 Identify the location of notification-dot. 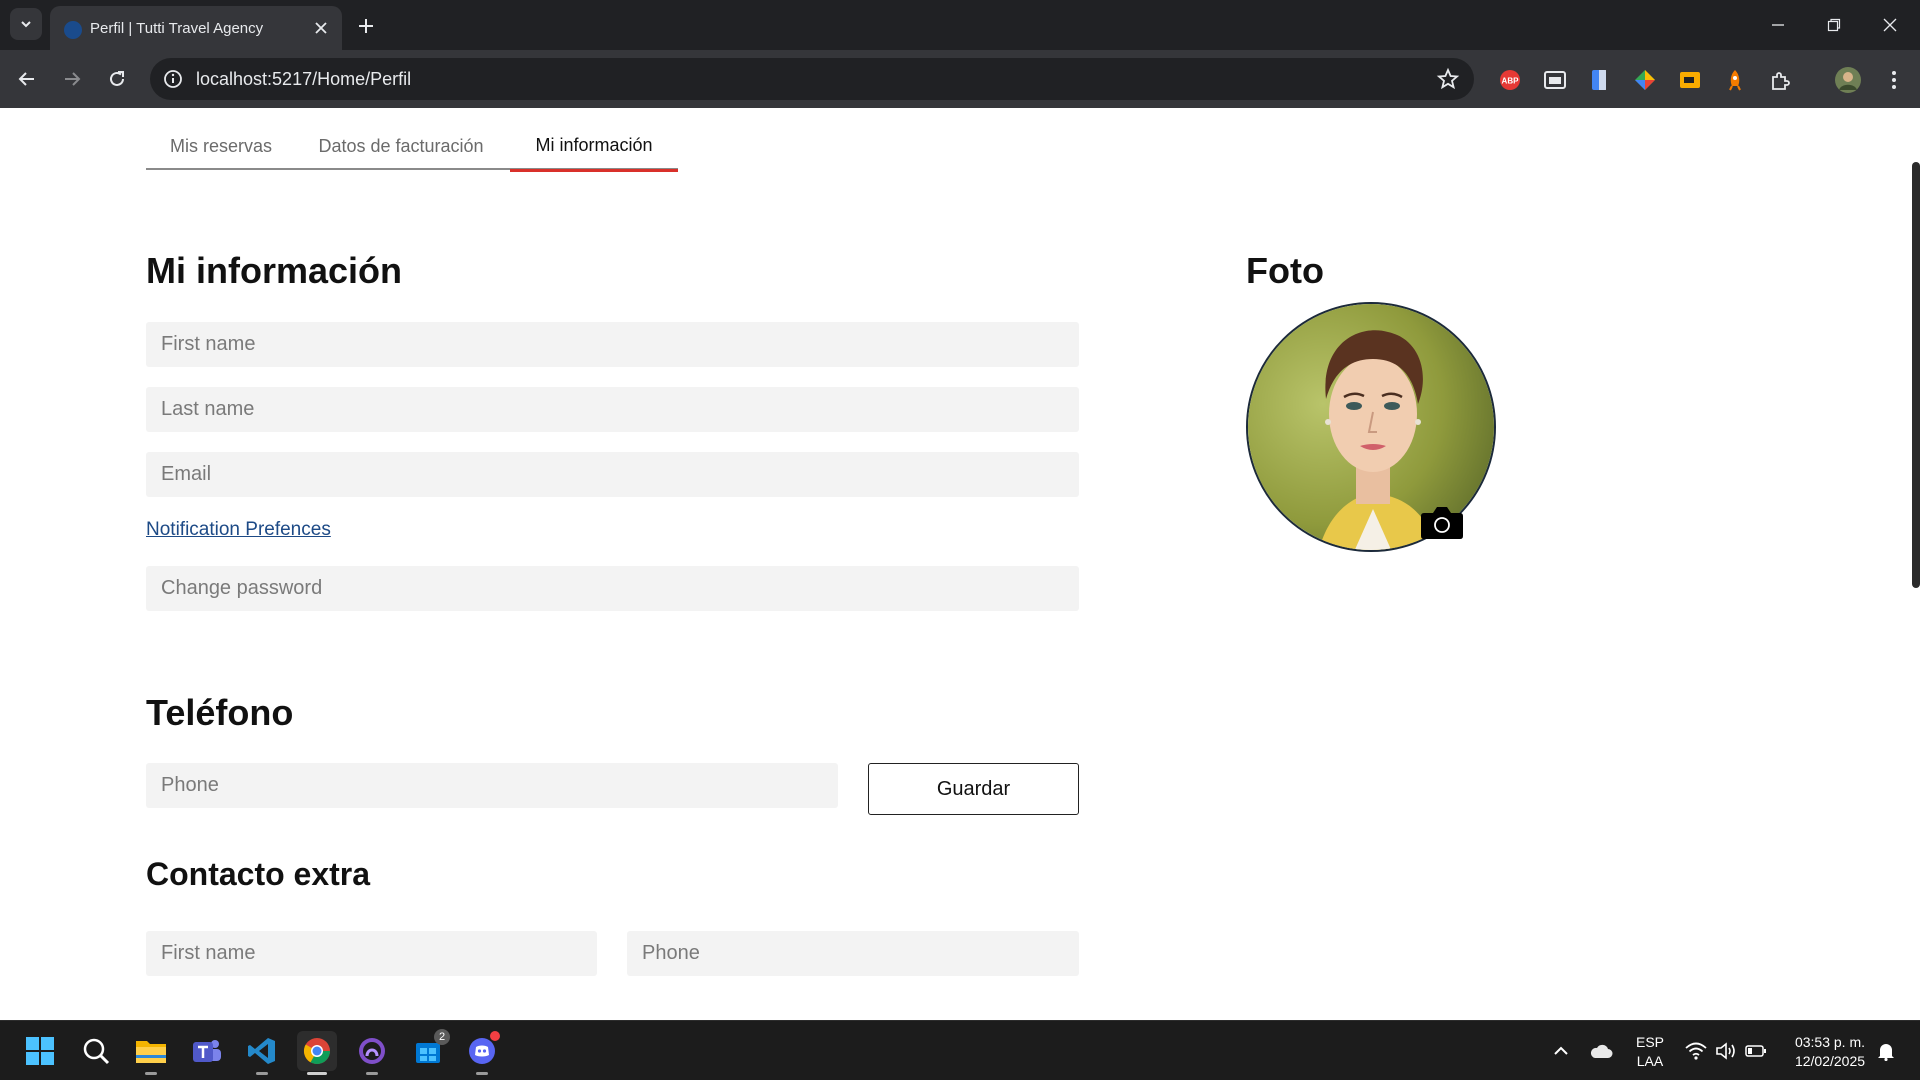
(495, 1036).